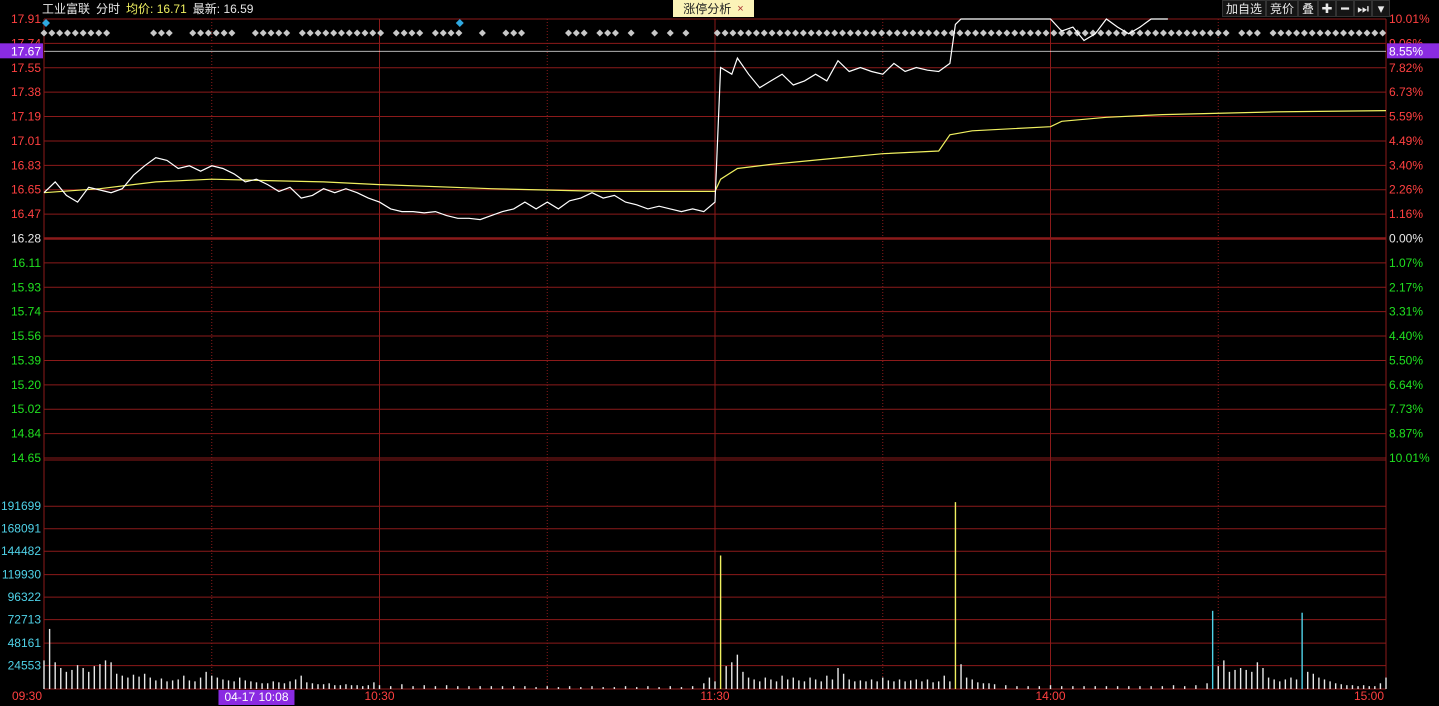 The height and width of the screenshot is (706, 1439). I want to click on percent-tick-label: 2.17%, so click(1406, 287).